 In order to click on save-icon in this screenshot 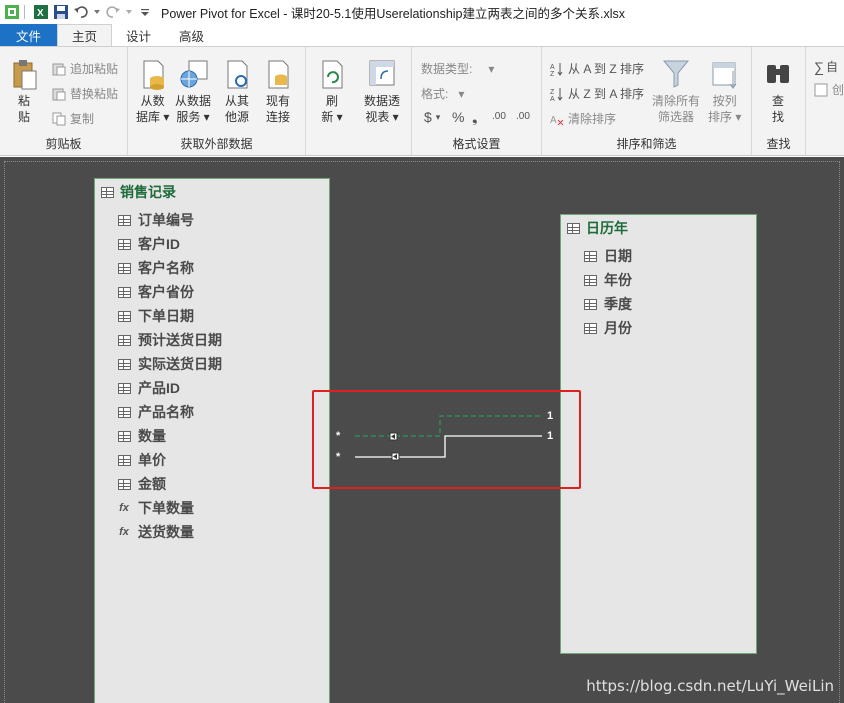, I will do `click(61, 12)`.